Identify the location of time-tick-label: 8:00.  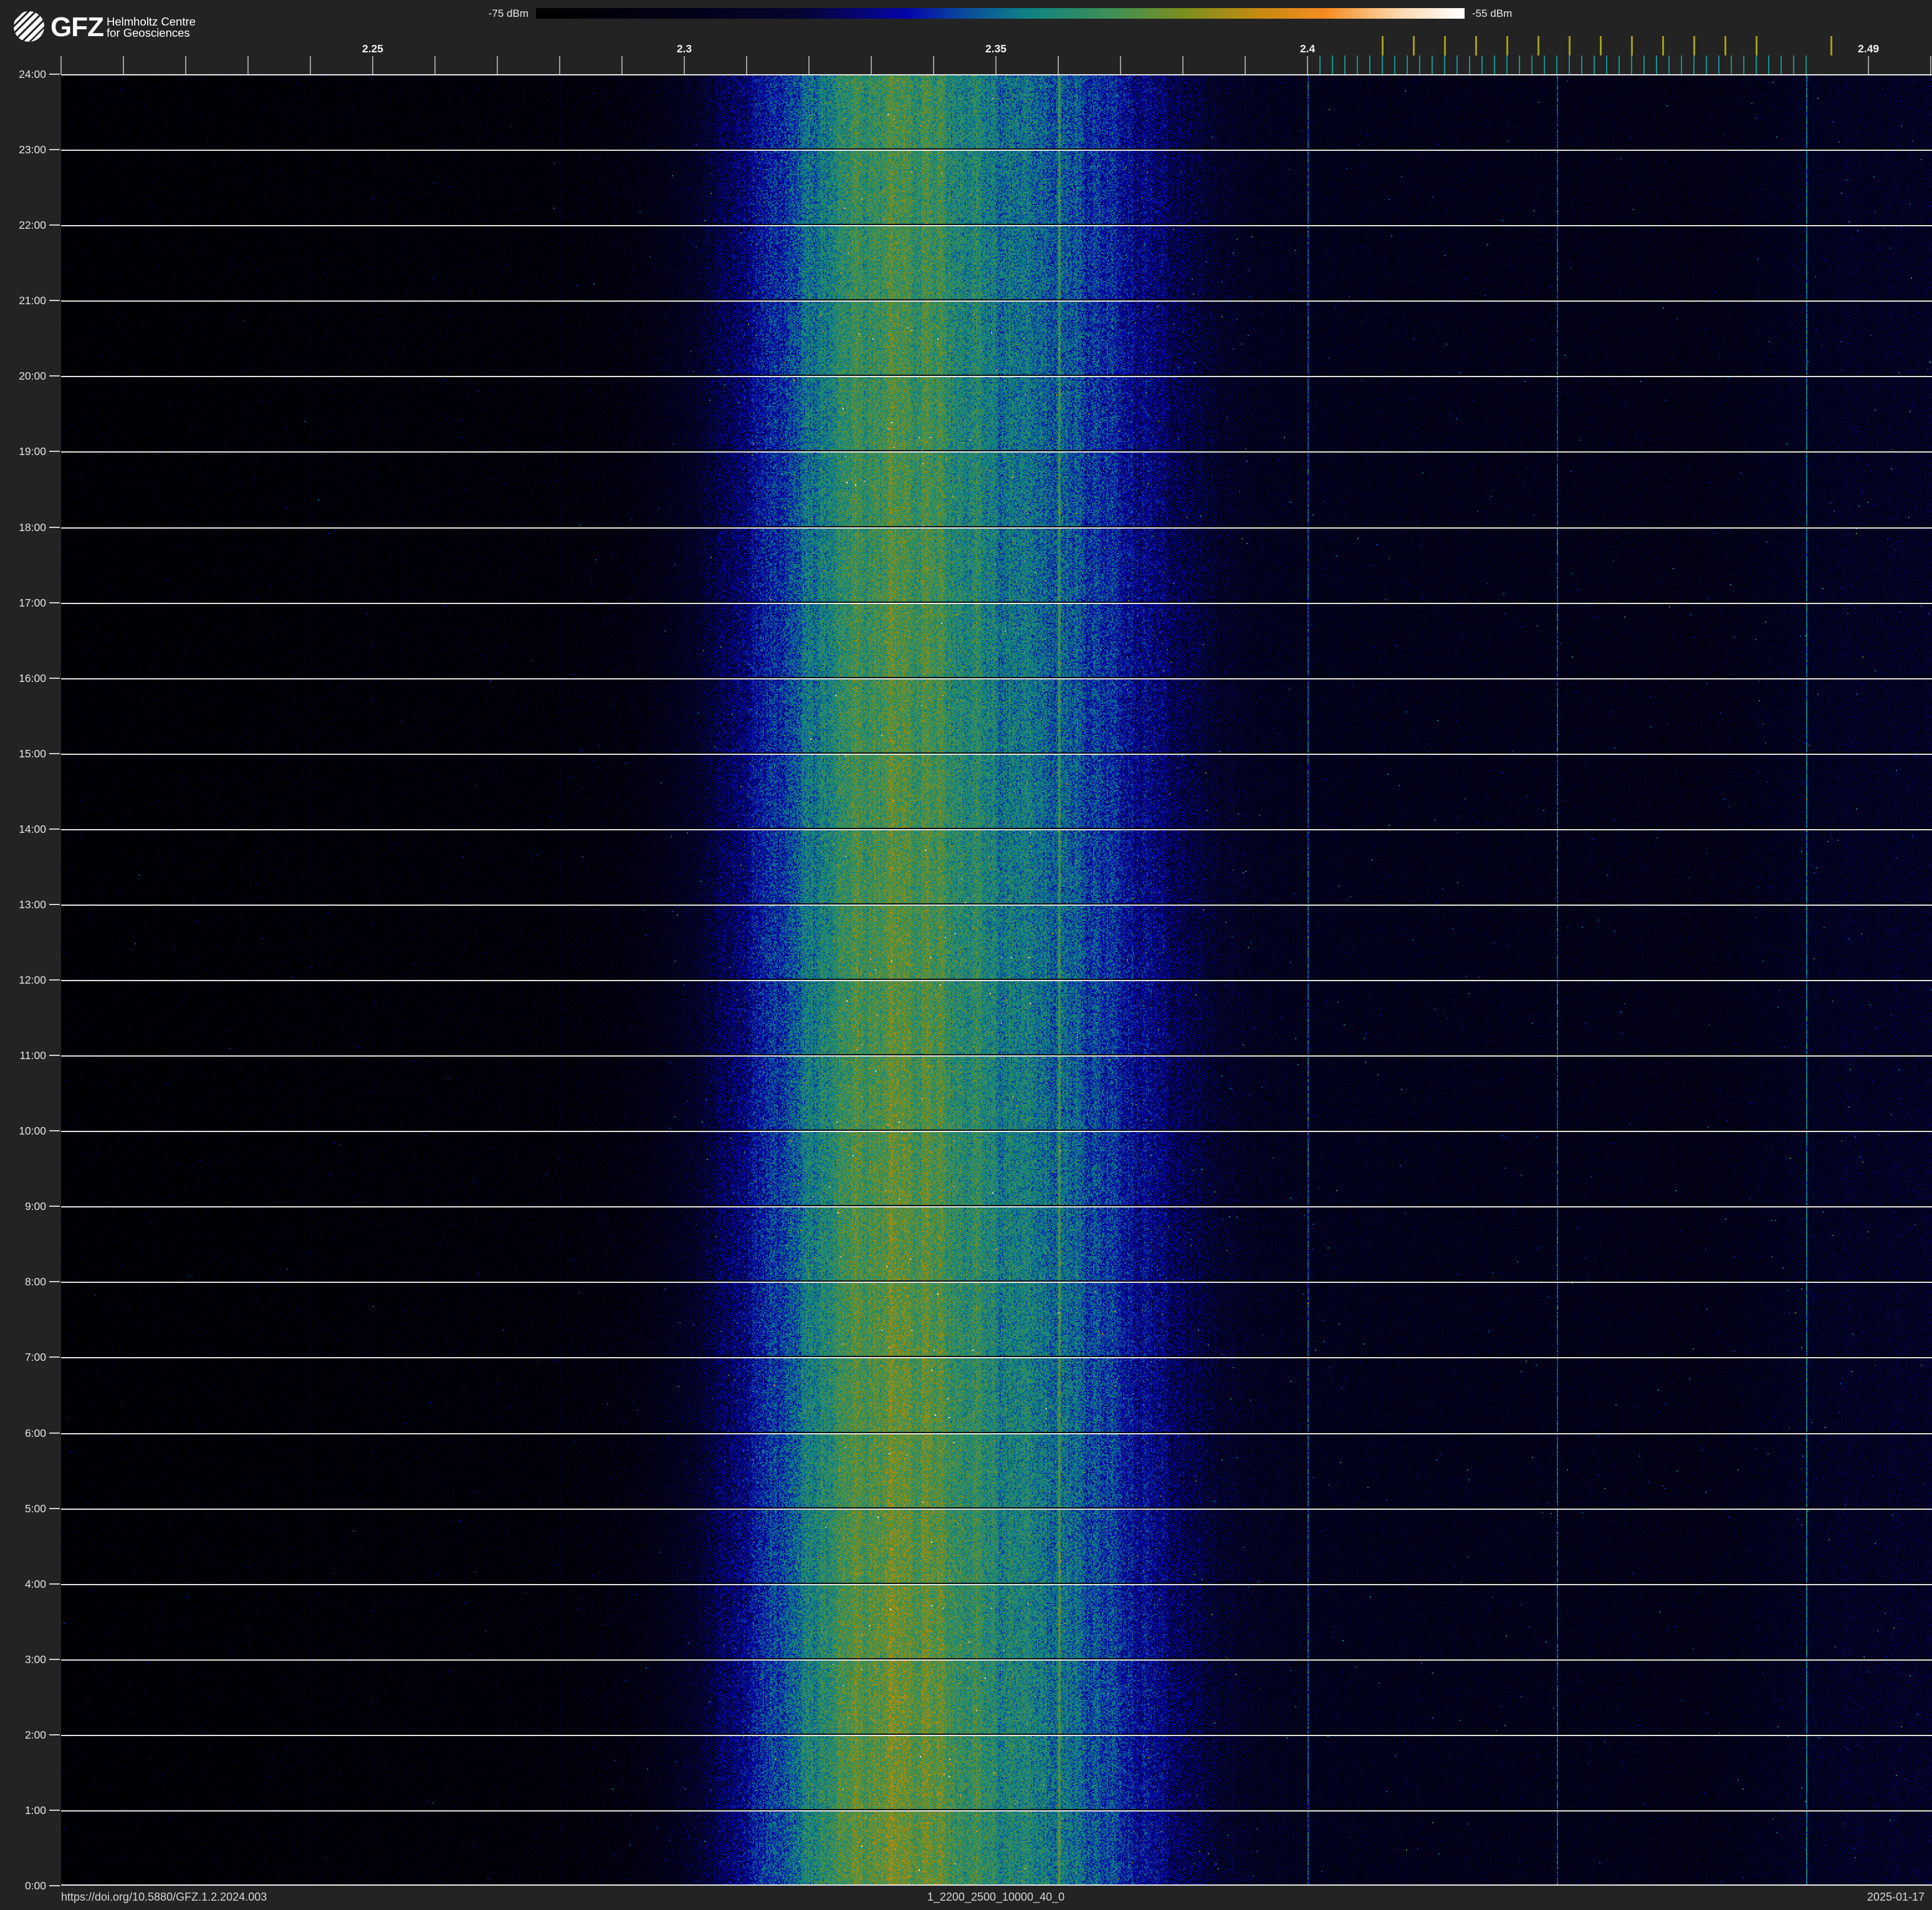
(35, 1282).